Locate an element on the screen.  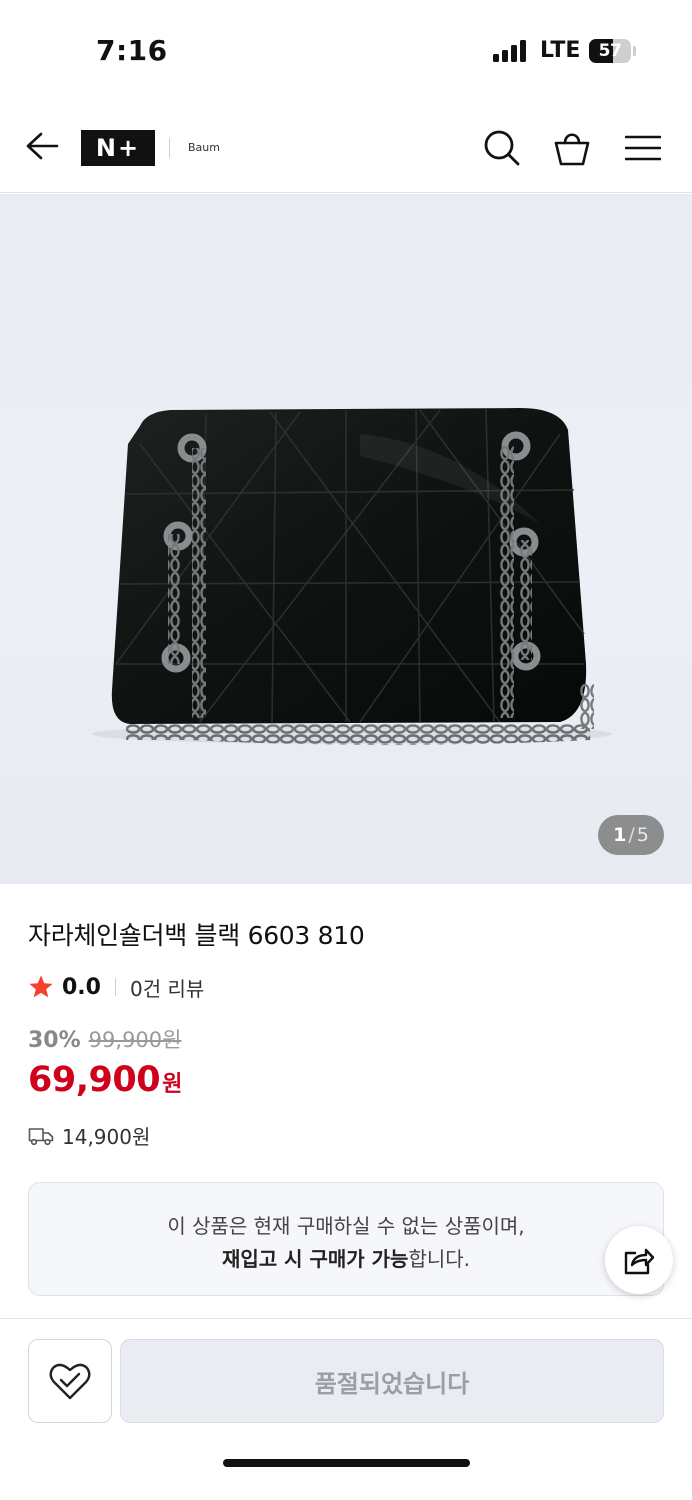
sale-price-row: 69,900 원 is located at coordinates (105, 1080).